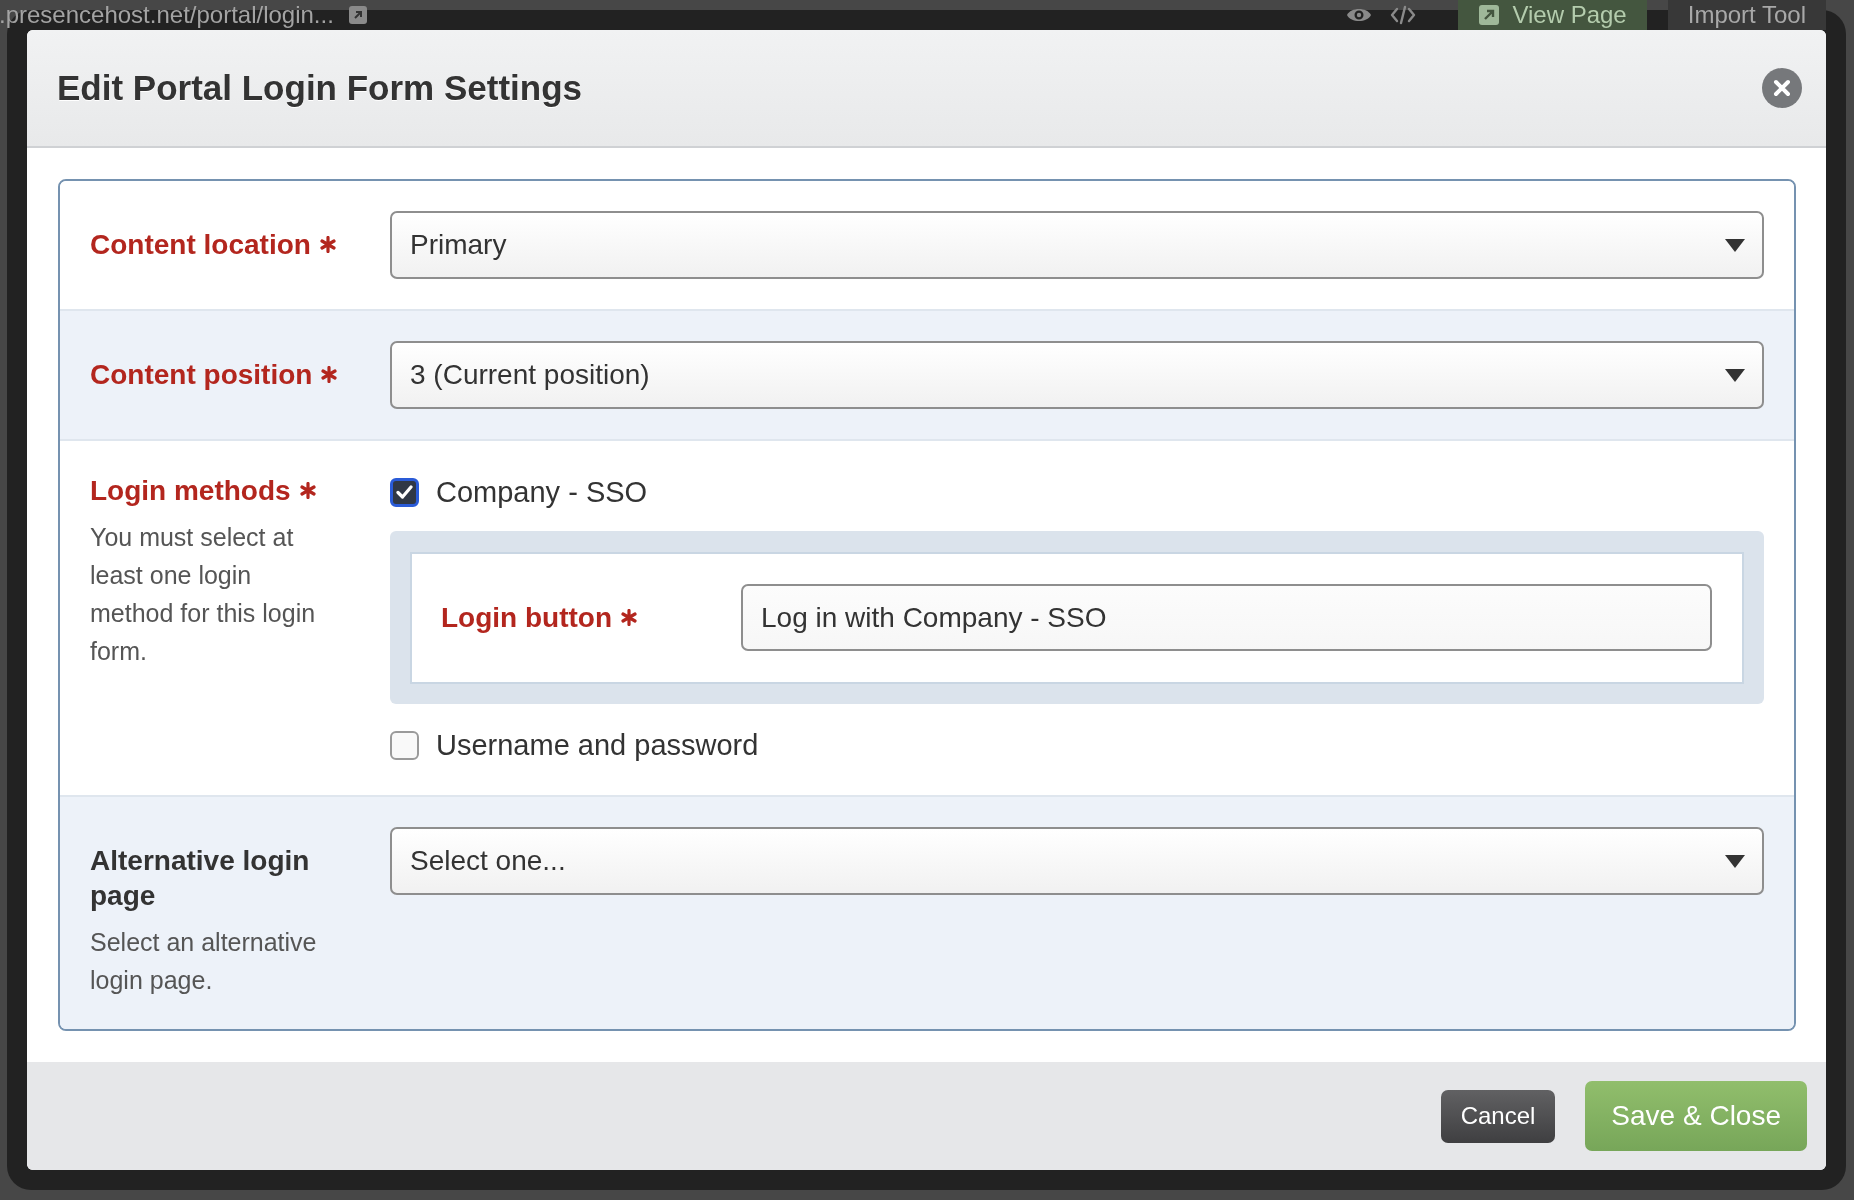 The height and width of the screenshot is (1200, 1854). Describe the element at coordinates (200, 878) in the screenshot. I see `field-label: Alternative login page` at that location.